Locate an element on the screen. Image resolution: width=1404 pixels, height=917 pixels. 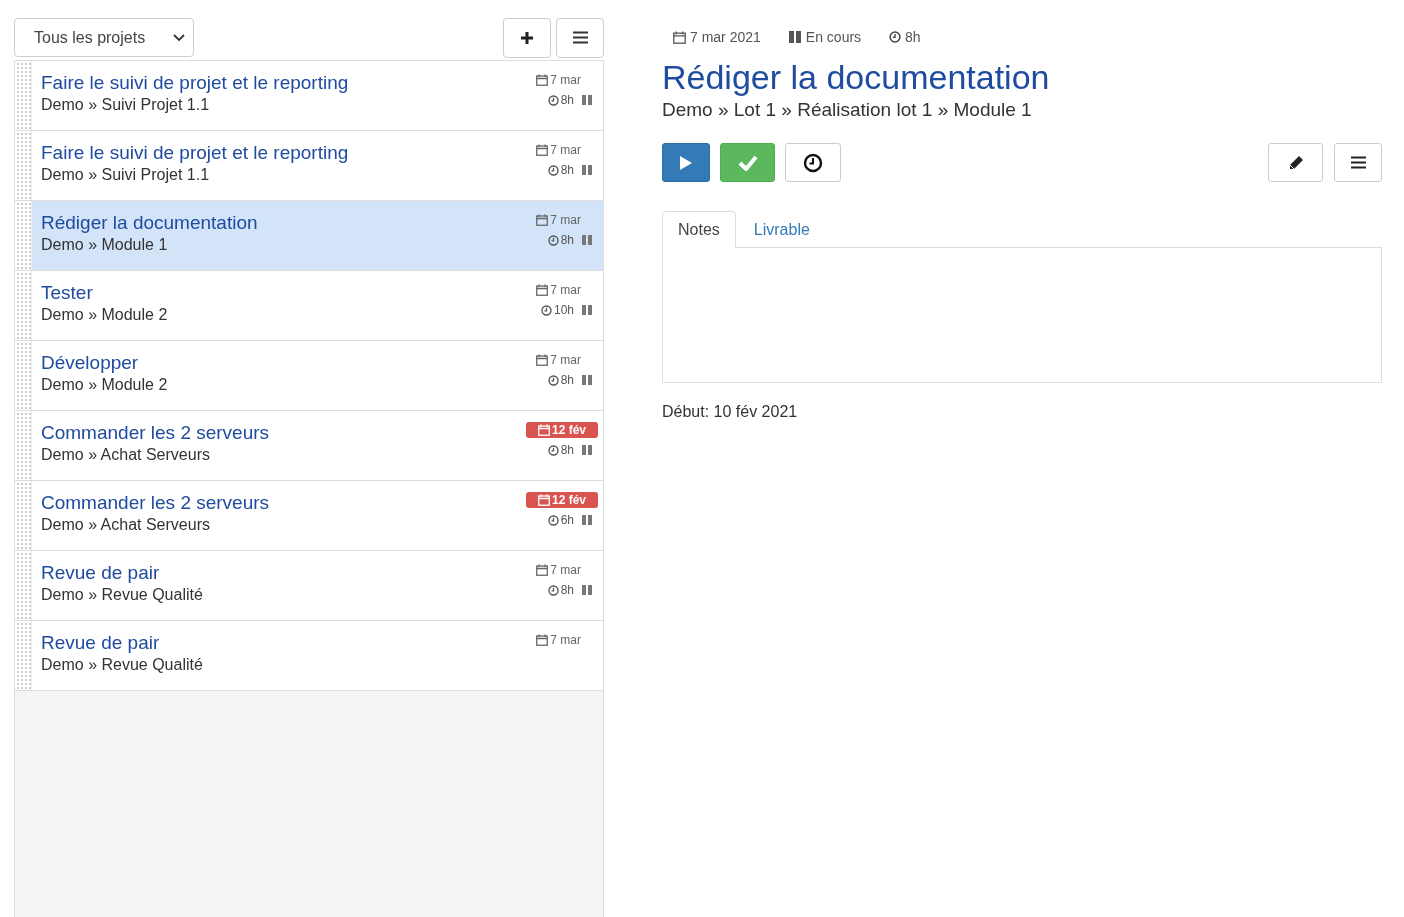
task-status: En cours is located at coordinates (825, 37).